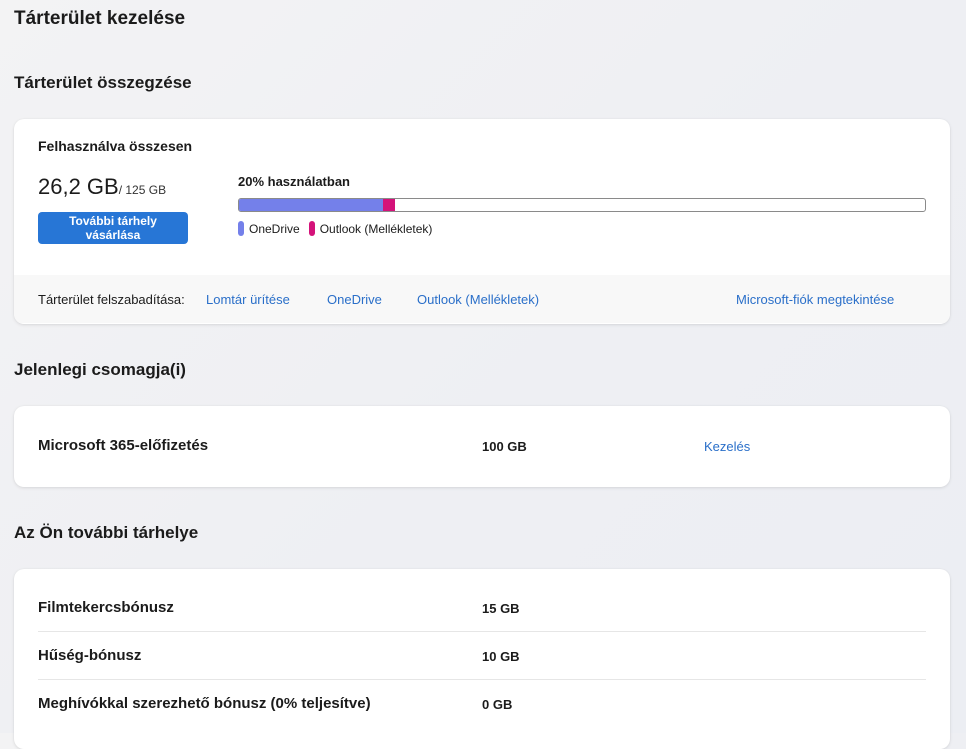 The height and width of the screenshot is (749, 966). What do you see at coordinates (241, 228) in the screenshot?
I see `legend-swatch-onedrive` at bounding box center [241, 228].